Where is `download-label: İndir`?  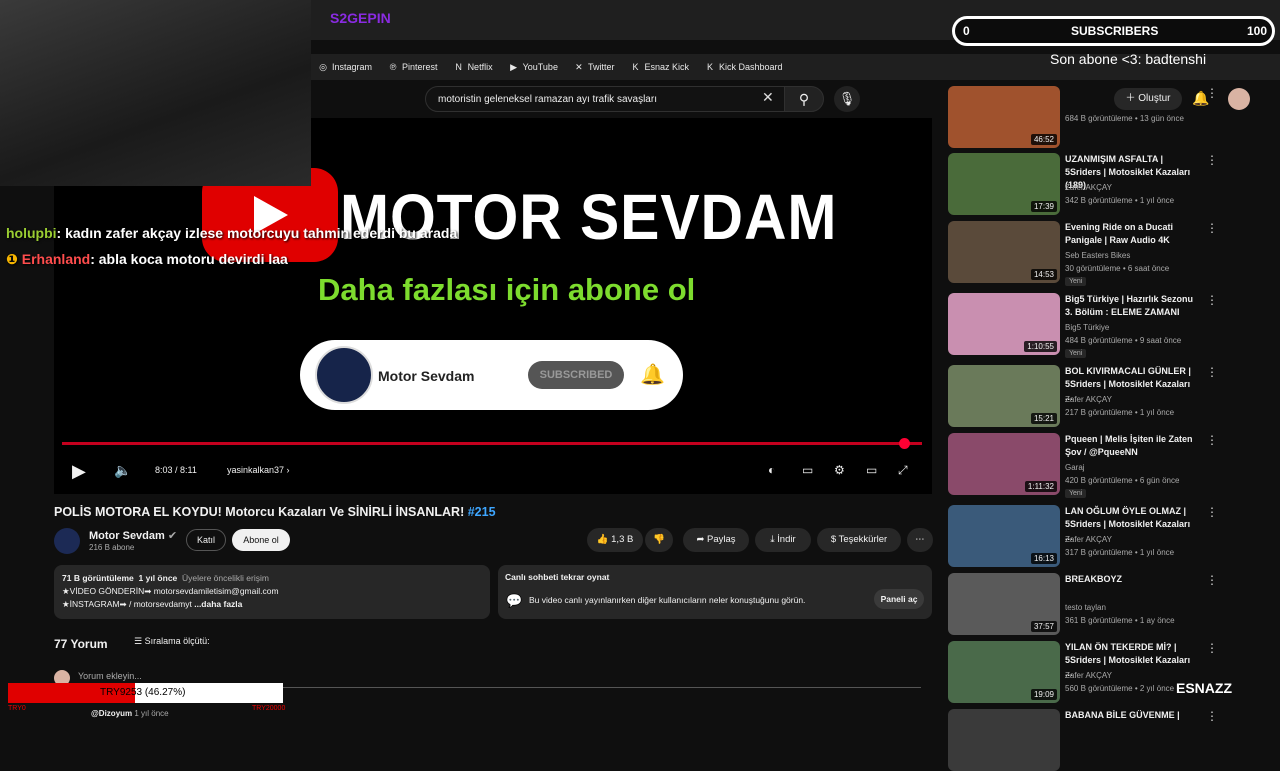 download-label: İndir is located at coordinates (786, 539).